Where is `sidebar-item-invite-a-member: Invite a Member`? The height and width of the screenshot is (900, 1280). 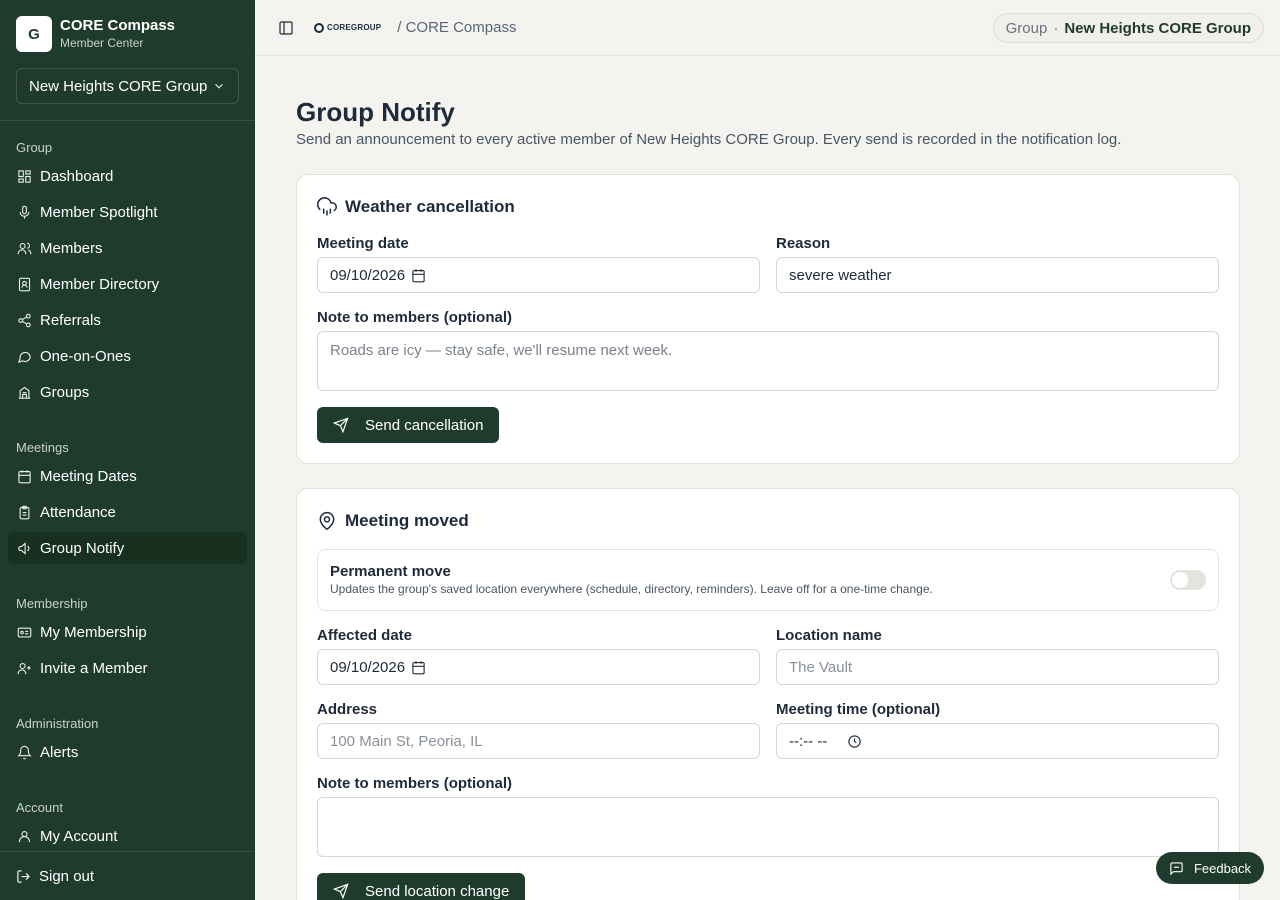 sidebar-item-invite-a-member: Invite a Member is located at coordinates (127, 668).